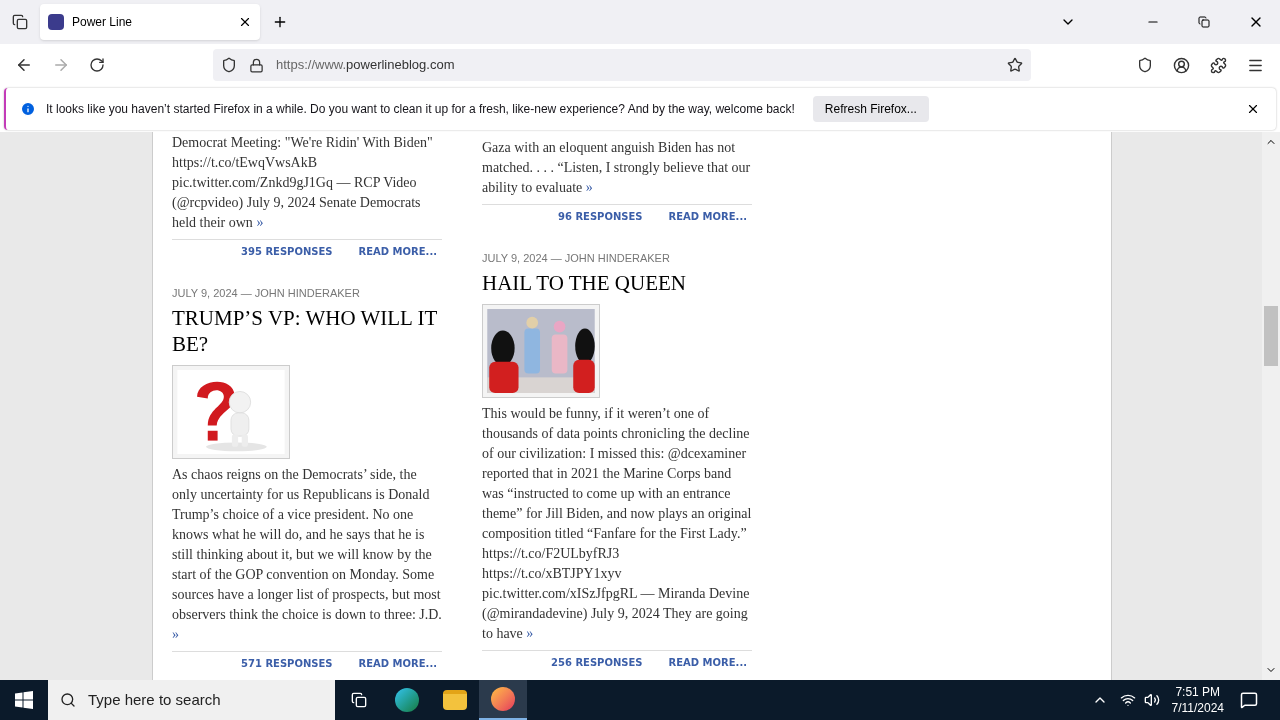 The width and height of the screenshot is (1280, 720). What do you see at coordinates (1198, 692) in the screenshot?
I see `clock-time: 7:51 PM` at bounding box center [1198, 692].